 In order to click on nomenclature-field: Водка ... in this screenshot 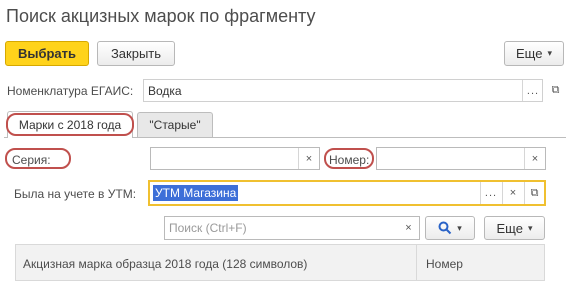, I will do `click(343, 90)`.